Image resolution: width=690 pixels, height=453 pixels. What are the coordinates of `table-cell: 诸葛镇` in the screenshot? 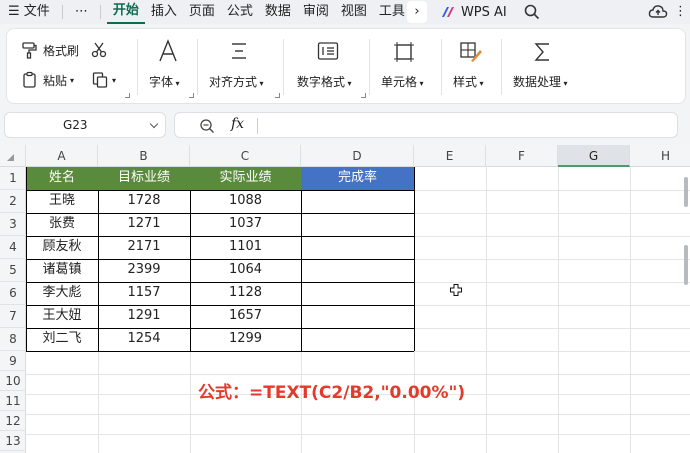 It's located at (62, 270).